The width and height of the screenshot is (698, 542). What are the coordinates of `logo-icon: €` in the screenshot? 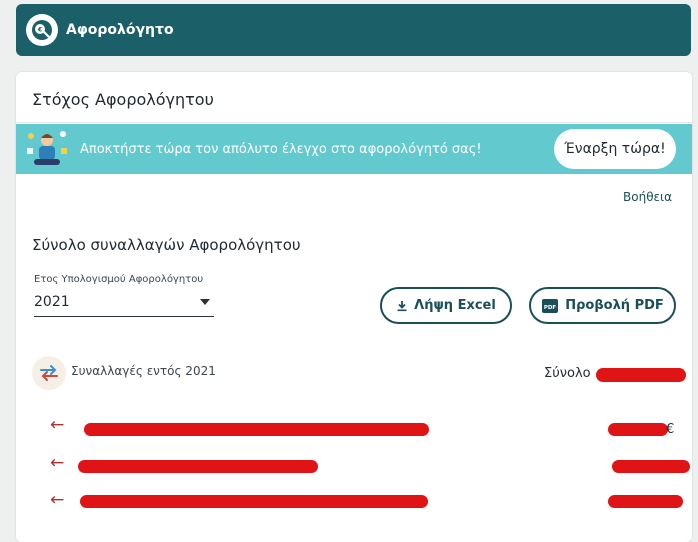 It's located at (42, 30).